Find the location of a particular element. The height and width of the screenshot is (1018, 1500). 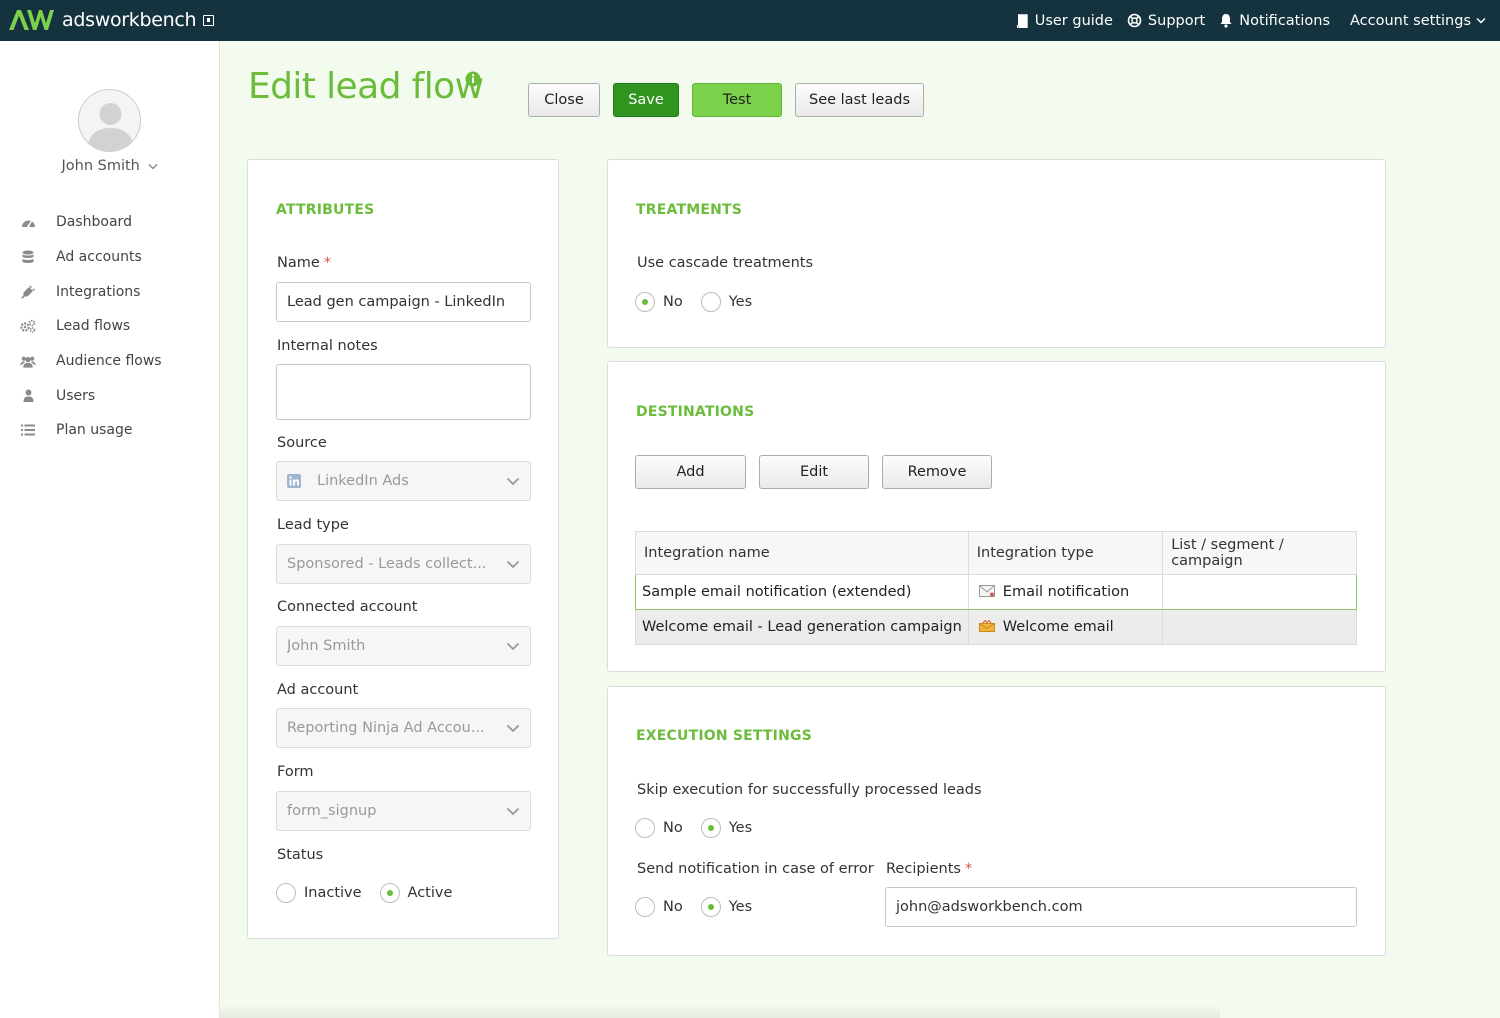

sidebar-item-dashboard: Dashboard is located at coordinates (91, 222).